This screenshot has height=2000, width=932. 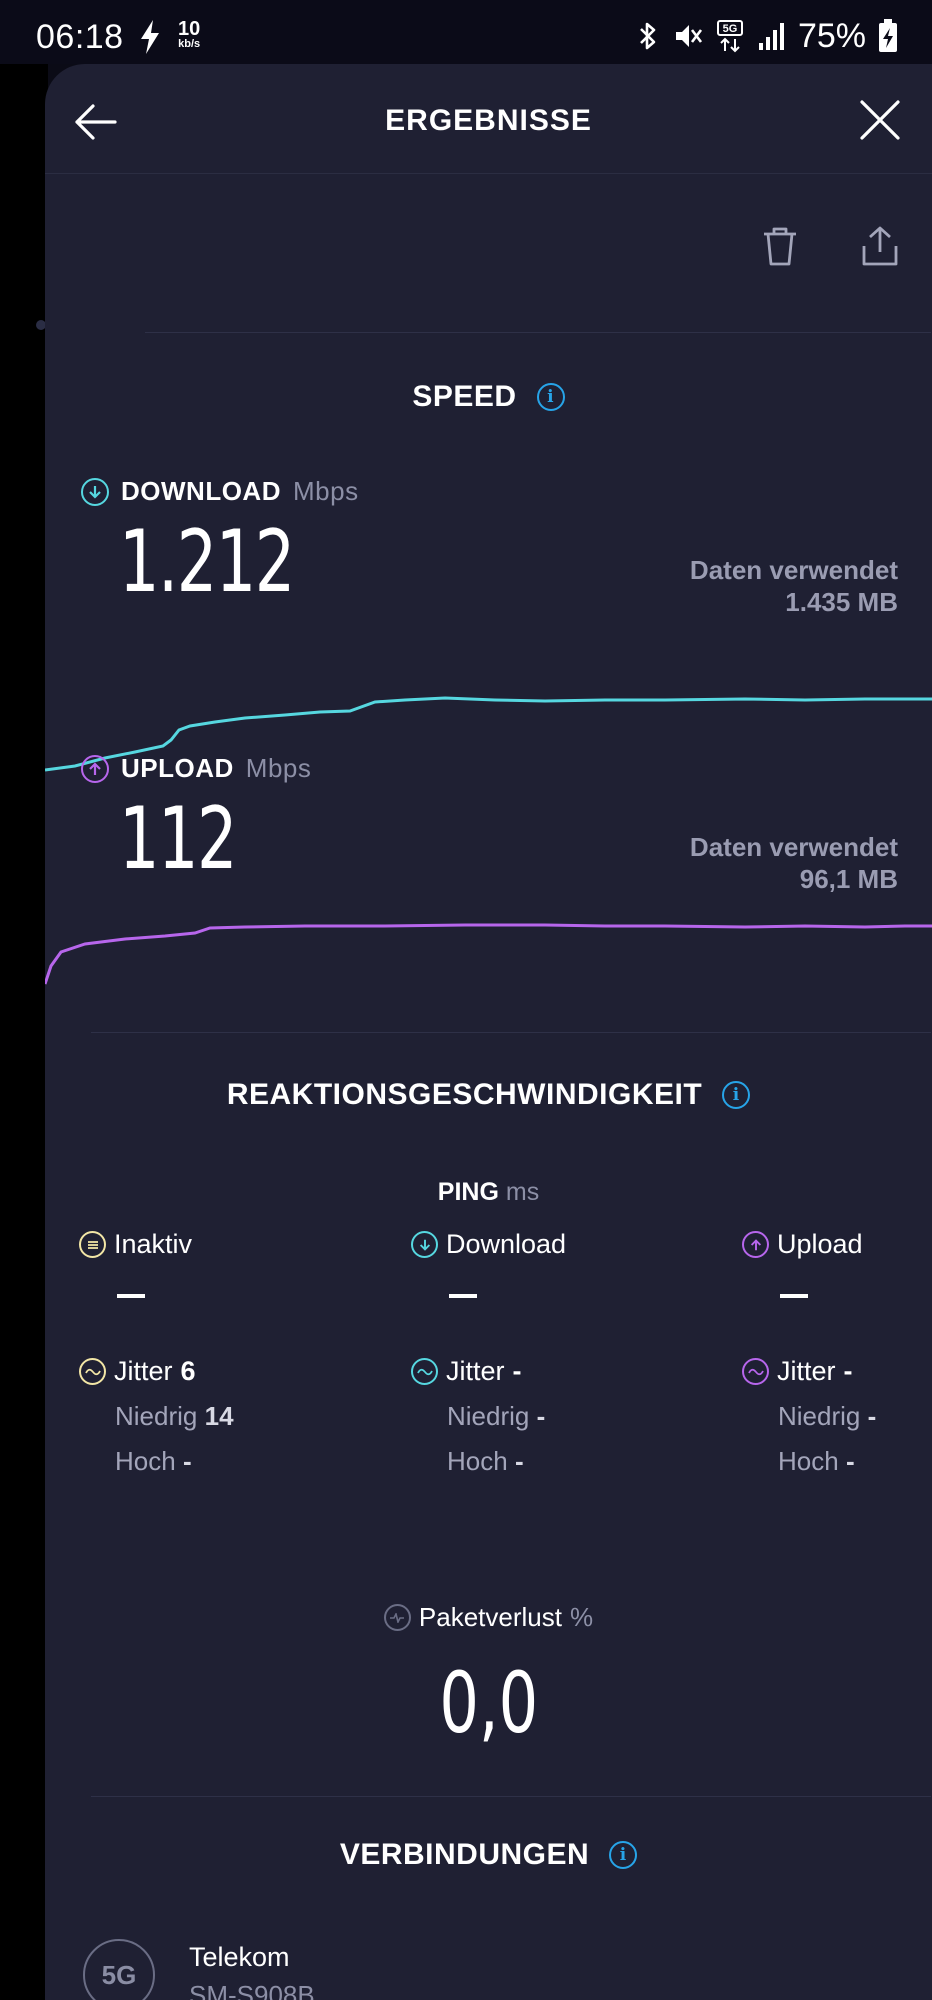 What do you see at coordinates (888, 35) in the screenshot?
I see `battery-charging-icon` at bounding box center [888, 35].